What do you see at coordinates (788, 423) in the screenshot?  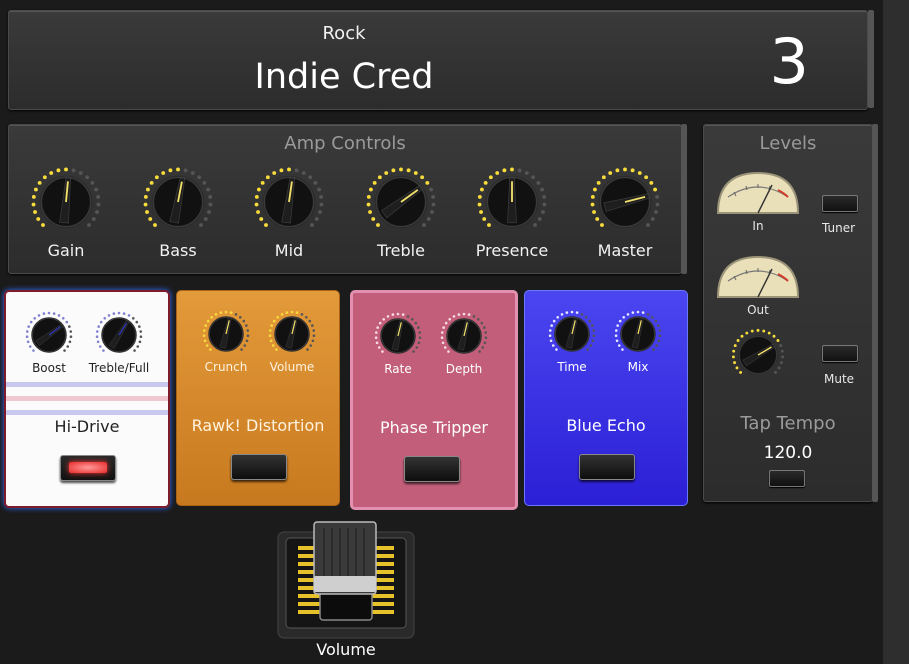 I see `tap-tempo-label: Tap Tempo` at bounding box center [788, 423].